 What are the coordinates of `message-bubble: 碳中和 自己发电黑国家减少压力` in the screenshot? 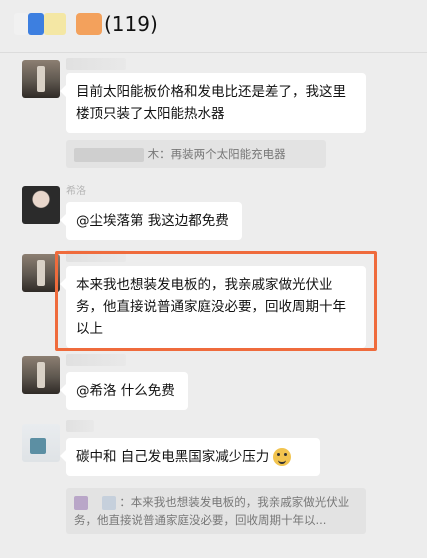 It's located at (190, 457).